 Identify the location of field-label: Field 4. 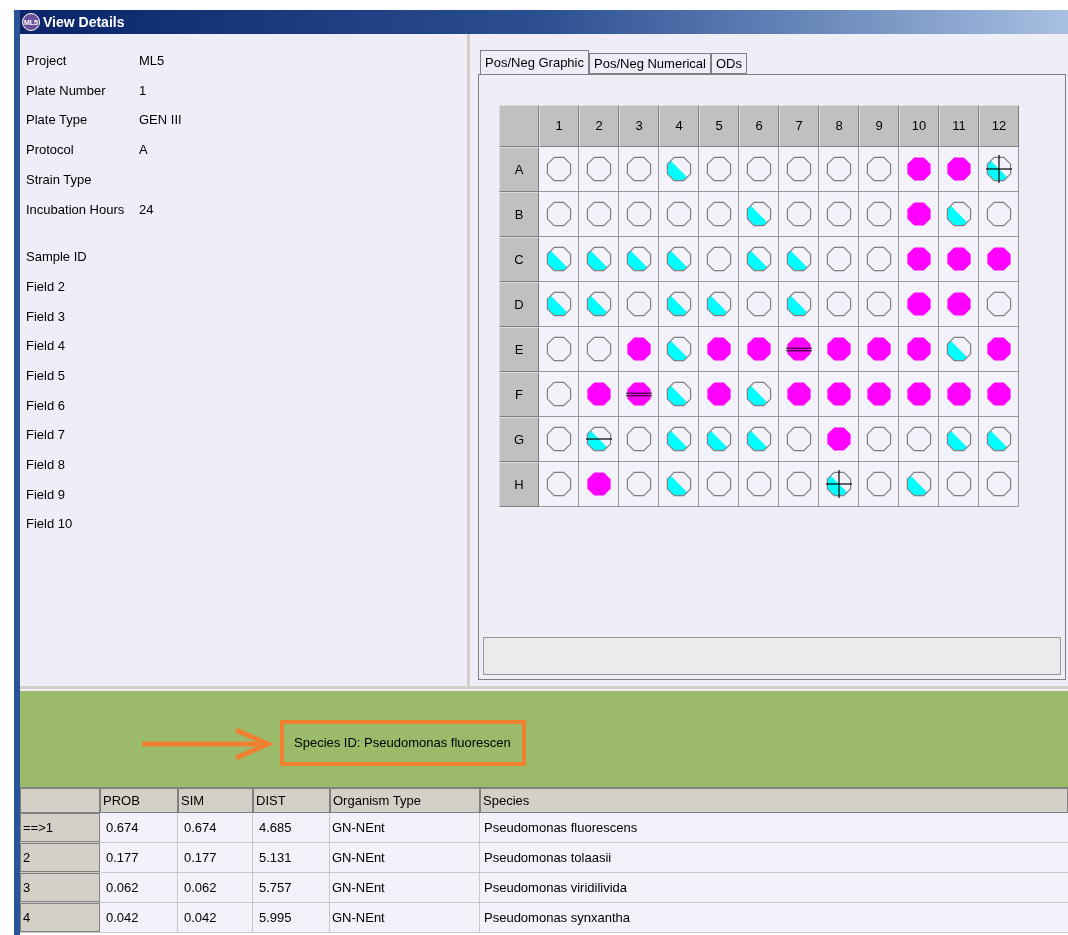
(46, 346).